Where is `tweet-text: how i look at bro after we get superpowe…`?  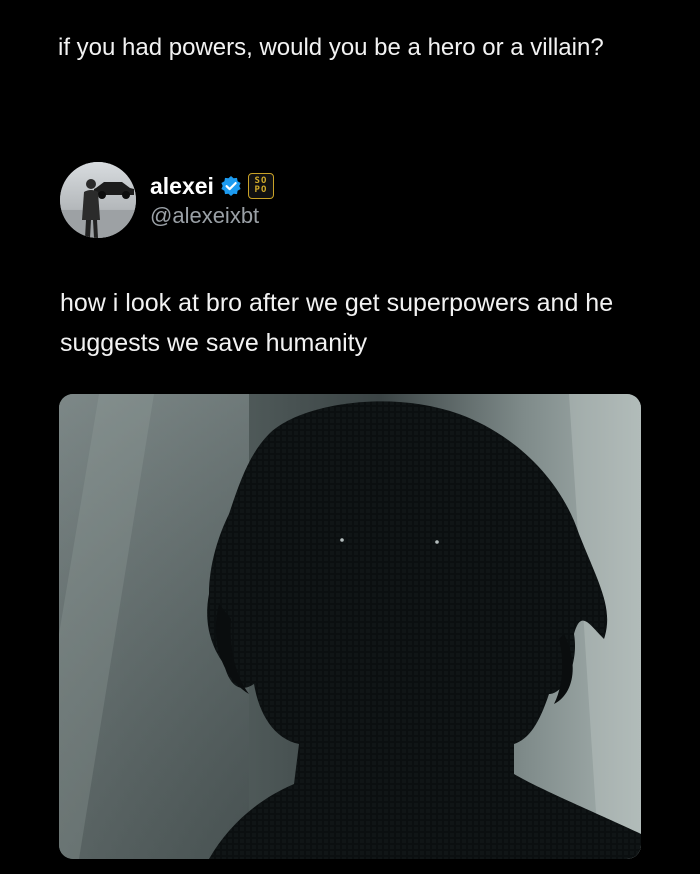 tweet-text: how i look at bro after we get superpowe… is located at coordinates (337, 323).